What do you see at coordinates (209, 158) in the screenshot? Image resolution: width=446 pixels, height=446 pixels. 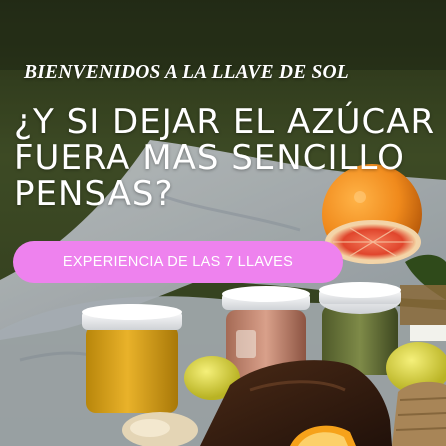 I see `headline-line: FUERA MAS SENCILLO` at bounding box center [209, 158].